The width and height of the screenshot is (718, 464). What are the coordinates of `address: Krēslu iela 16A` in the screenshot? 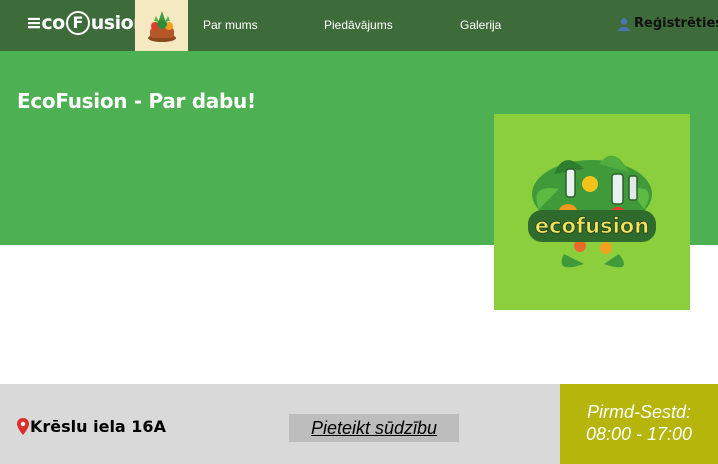 It's located at (91, 426).